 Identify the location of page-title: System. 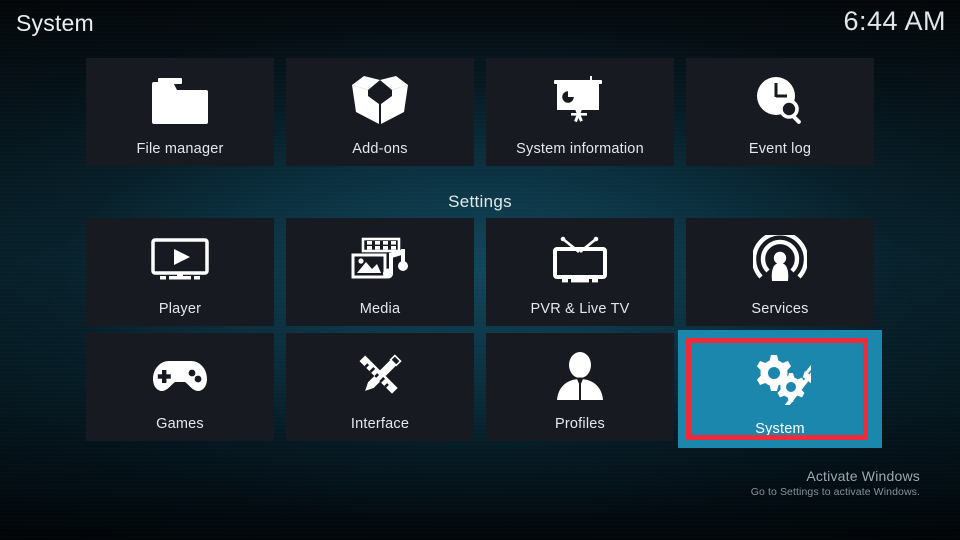
(55, 23).